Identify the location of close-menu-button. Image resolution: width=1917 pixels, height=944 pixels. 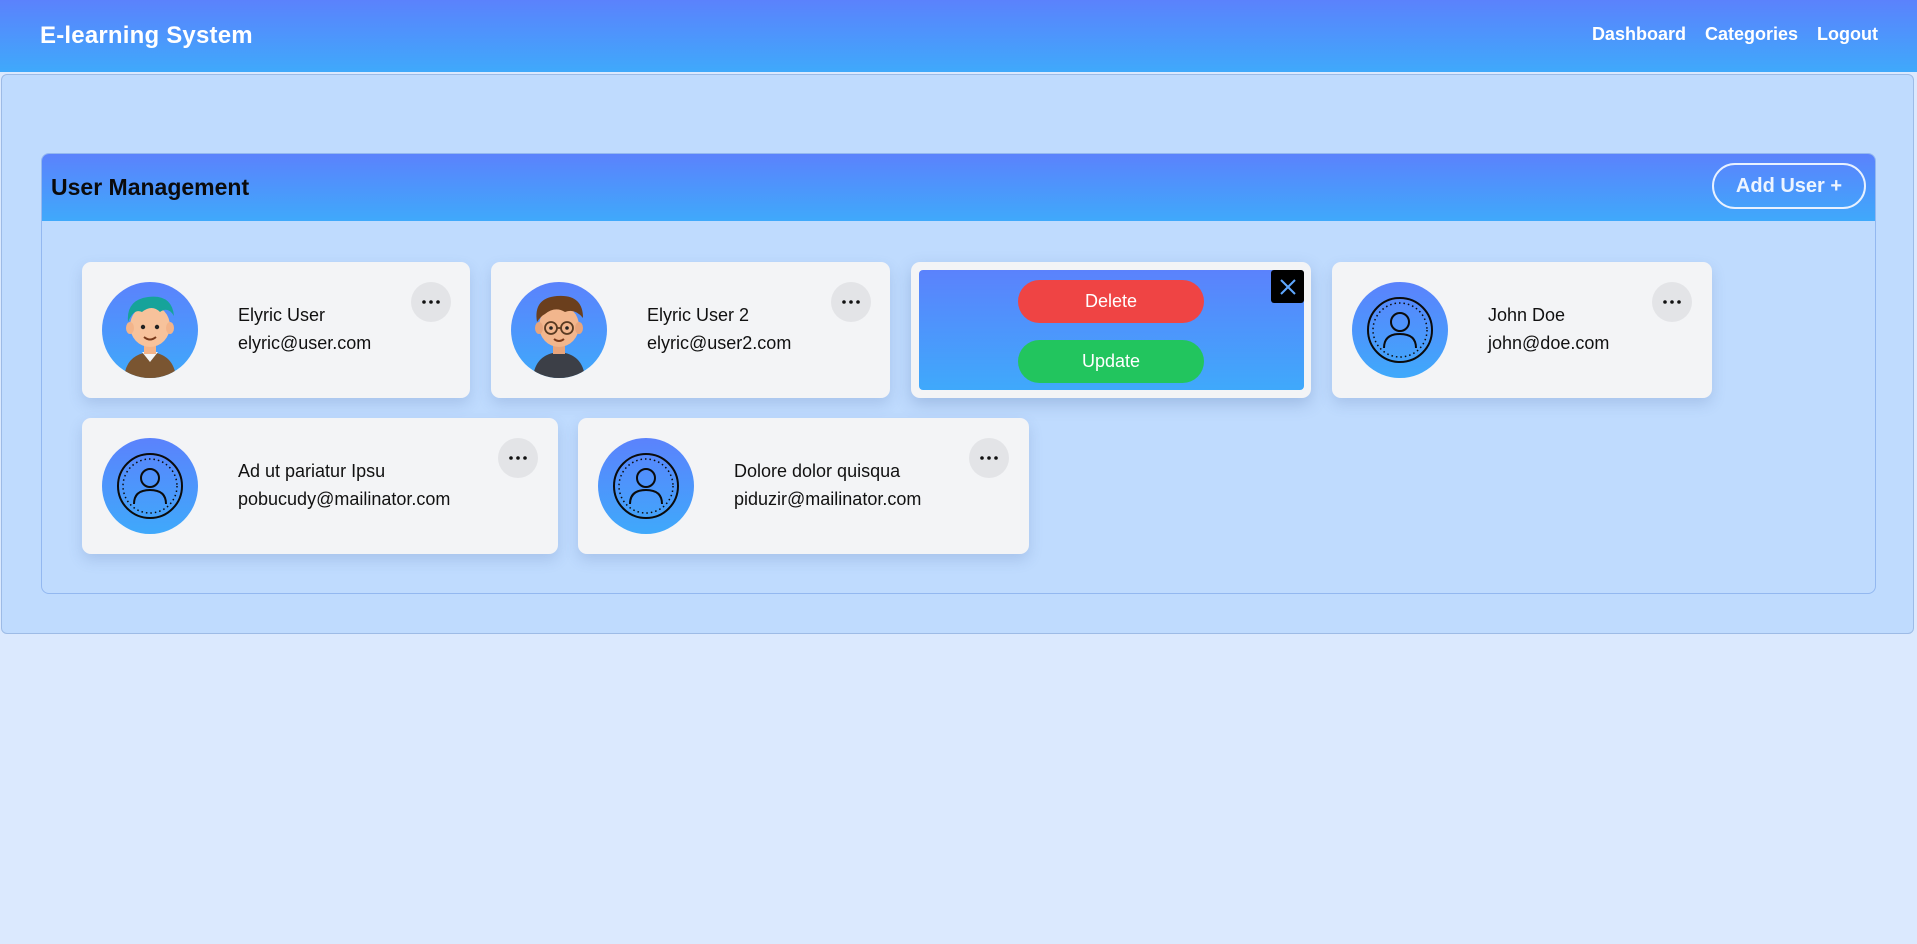
(1287, 286).